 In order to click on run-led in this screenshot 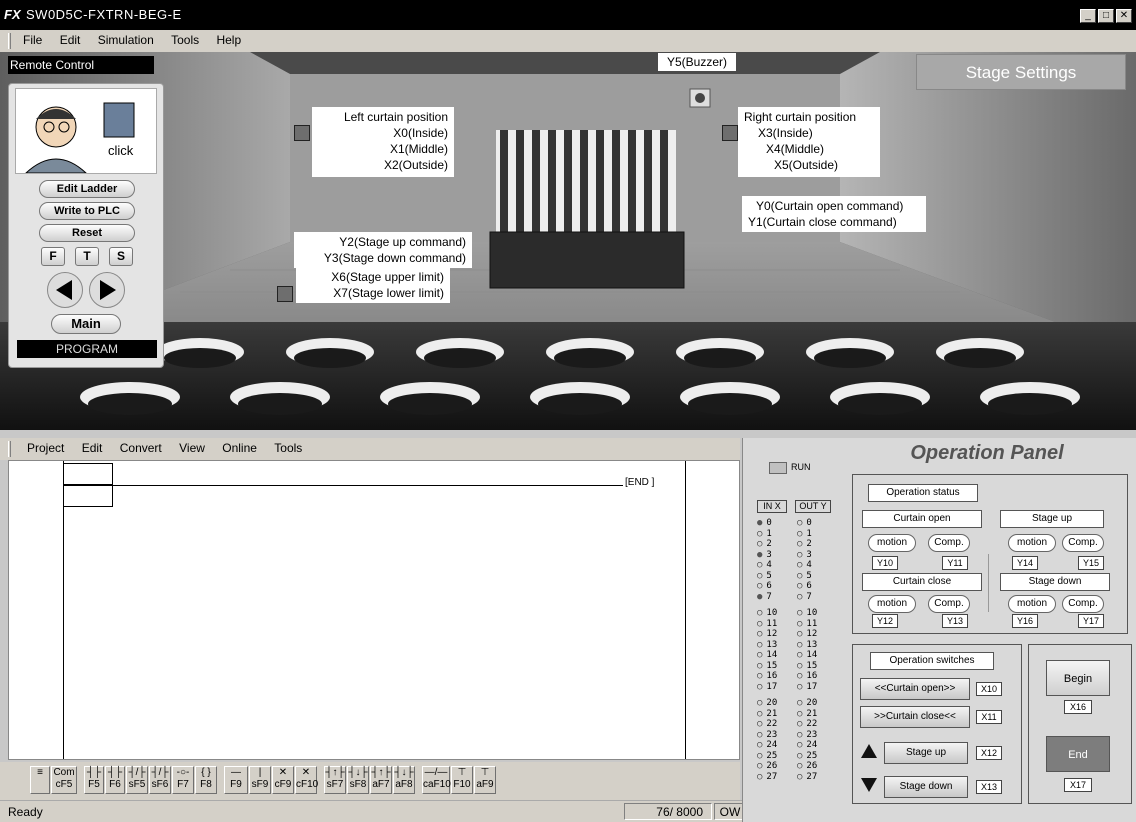, I will do `click(778, 468)`.